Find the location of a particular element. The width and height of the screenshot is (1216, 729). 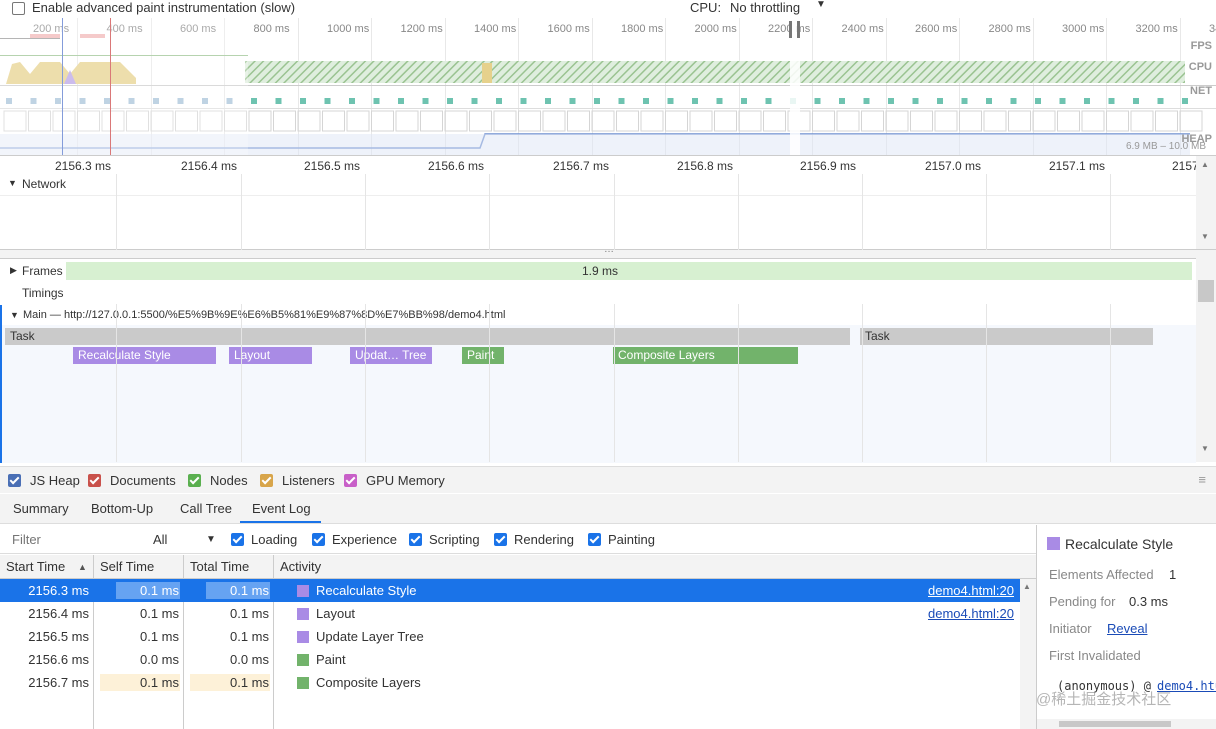

memory-checkbox-listeners: Listeners is located at coordinates (297, 480).